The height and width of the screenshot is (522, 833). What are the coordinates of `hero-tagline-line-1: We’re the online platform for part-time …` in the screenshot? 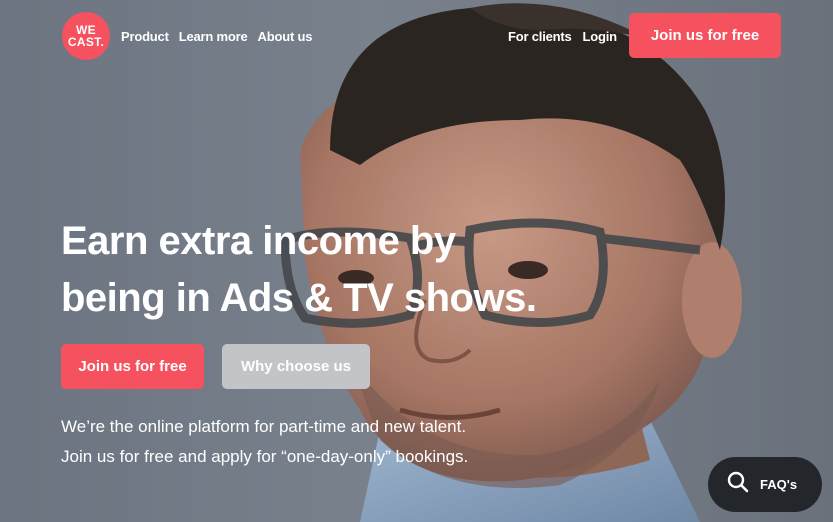 It's located at (264, 426).